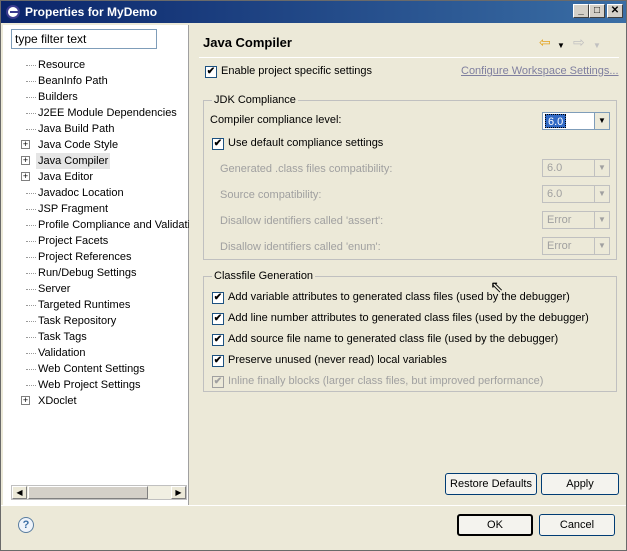 Image resolution: width=627 pixels, height=551 pixels. Describe the element at coordinates (576, 246) in the screenshot. I see `enum-select: Error ▼` at that location.